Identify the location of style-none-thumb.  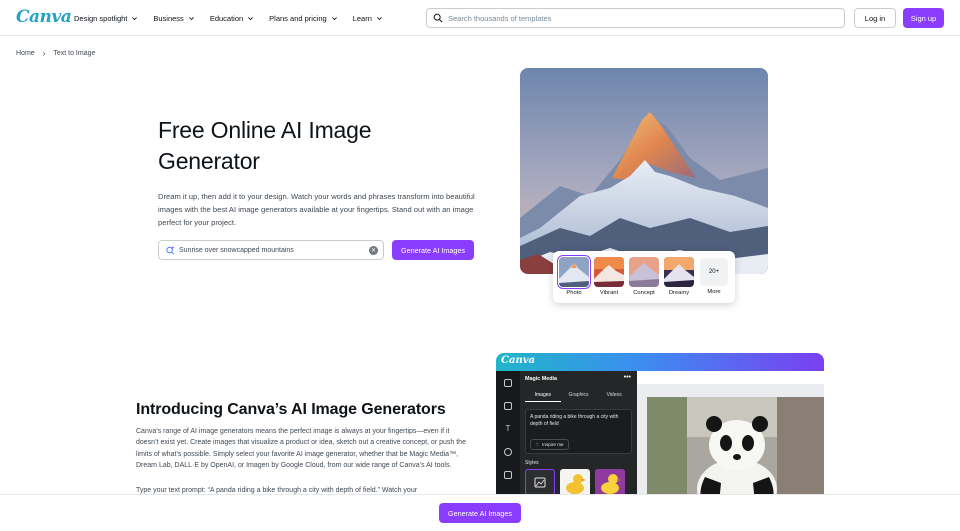
(540, 483).